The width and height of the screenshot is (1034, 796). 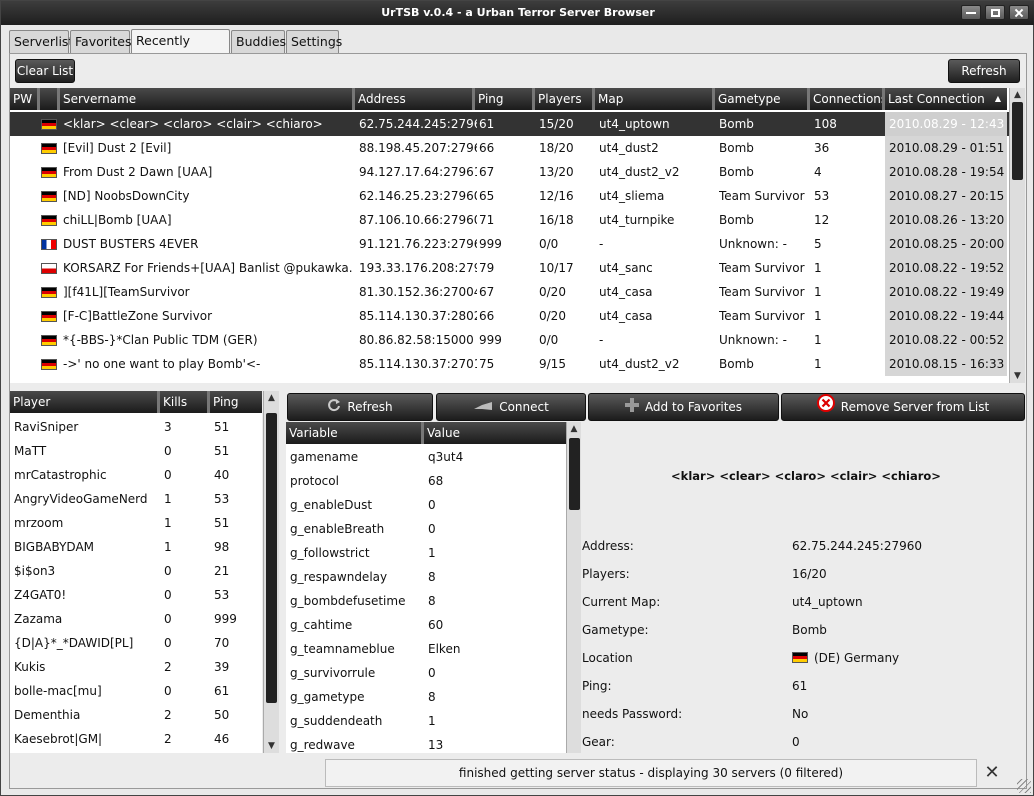 What do you see at coordinates (136, 475) in the screenshot?
I see `player-row: mrCatastrophic 0 40` at bounding box center [136, 475].